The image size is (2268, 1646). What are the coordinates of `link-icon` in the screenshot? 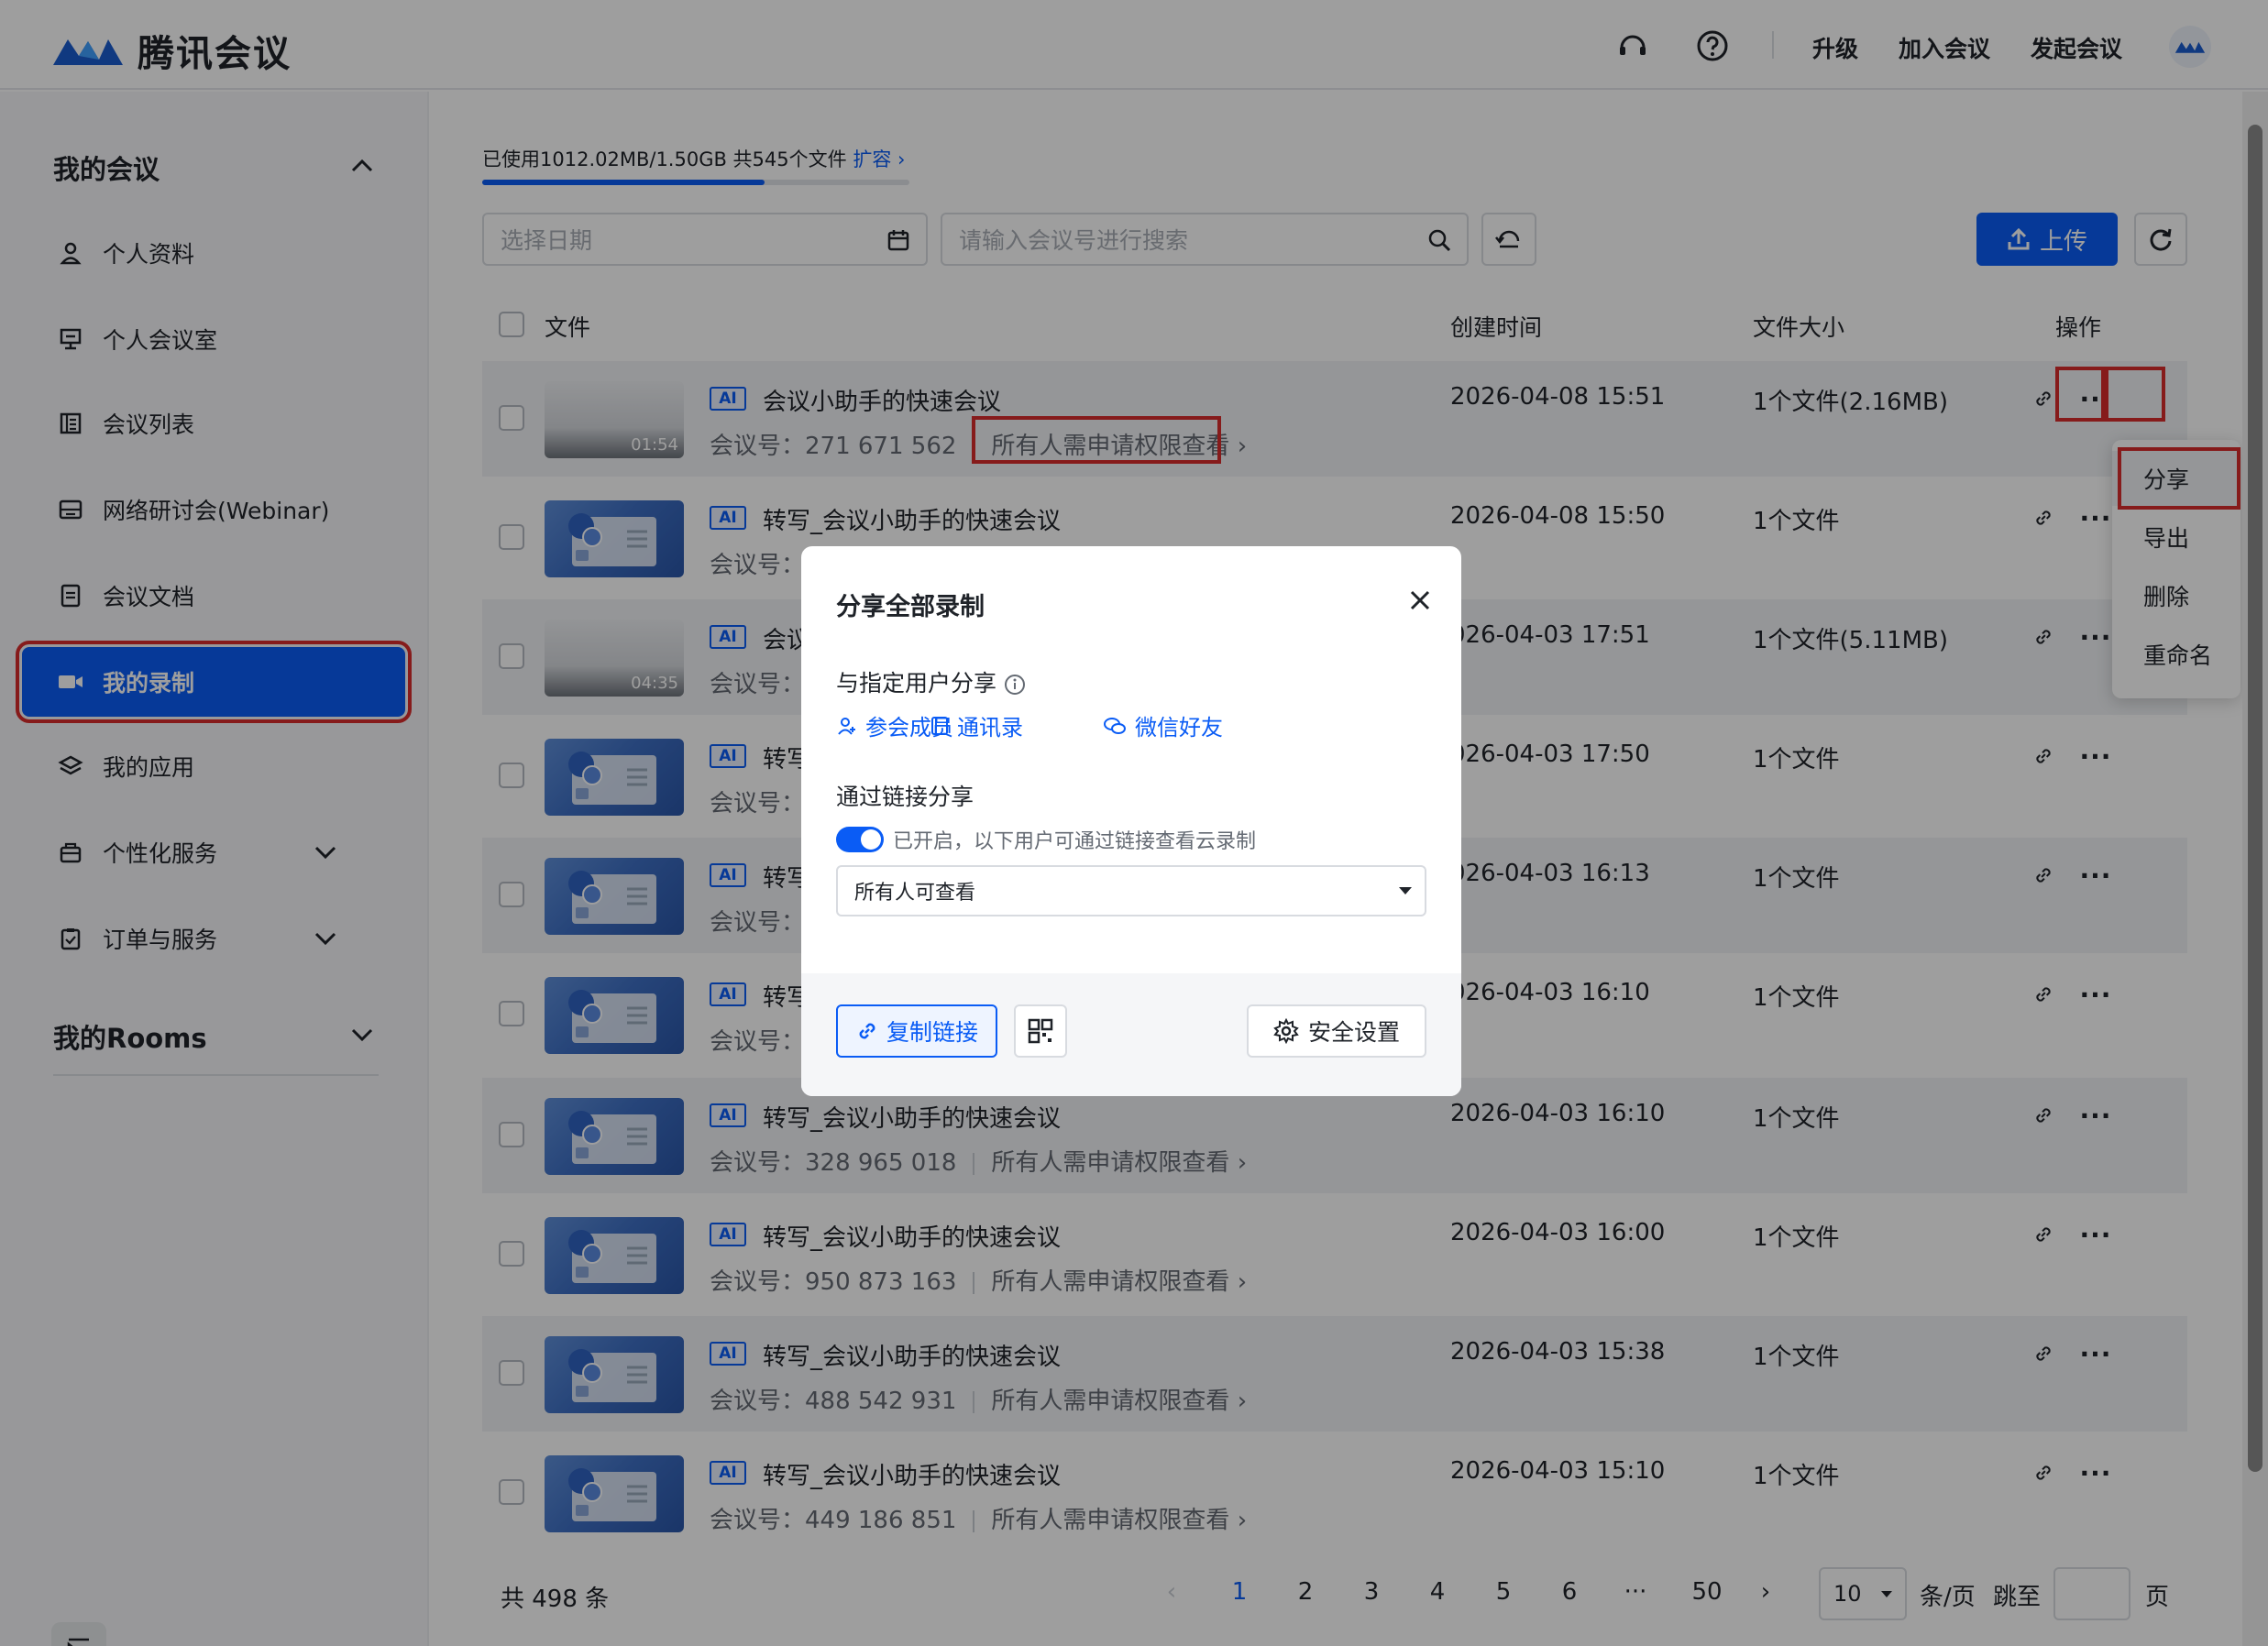 It's located at (867, 1031).